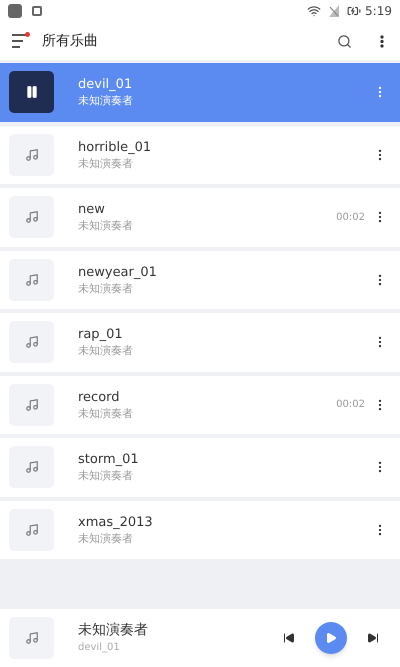 The width and height of the screenshot is (400, 667). What do you see at coordinates (92, 209) in the screenshot?
I see `song-title: new` at bounding box center [92, 209].